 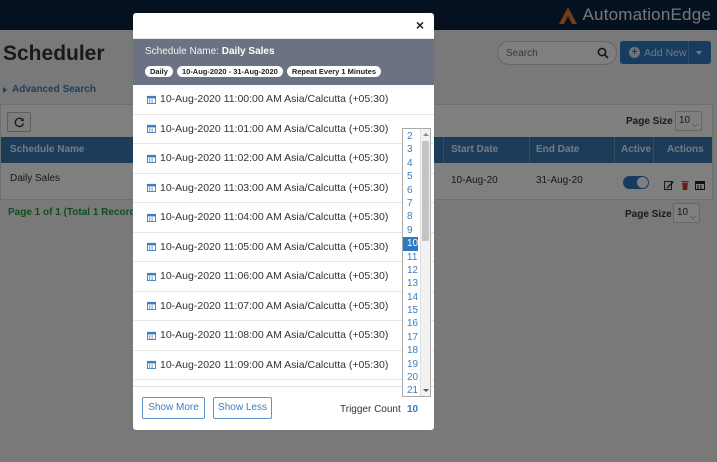 What do you see at coordinates (410, 283) in the screenshot?
I see `dropdown-option: 13` at bounding box center [410, 283].